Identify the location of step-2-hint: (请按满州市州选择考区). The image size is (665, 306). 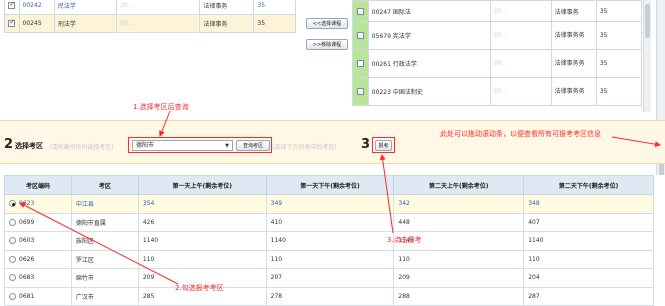
(81, 147).